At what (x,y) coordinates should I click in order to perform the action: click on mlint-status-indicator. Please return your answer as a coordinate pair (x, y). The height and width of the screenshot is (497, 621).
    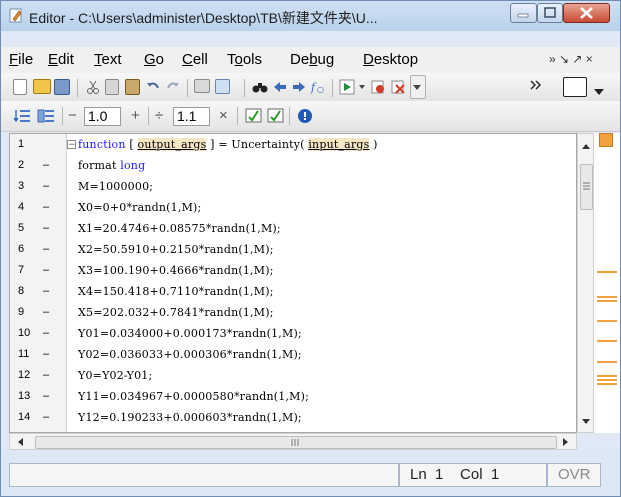
    Looking at the image, I should click on (606, 140).